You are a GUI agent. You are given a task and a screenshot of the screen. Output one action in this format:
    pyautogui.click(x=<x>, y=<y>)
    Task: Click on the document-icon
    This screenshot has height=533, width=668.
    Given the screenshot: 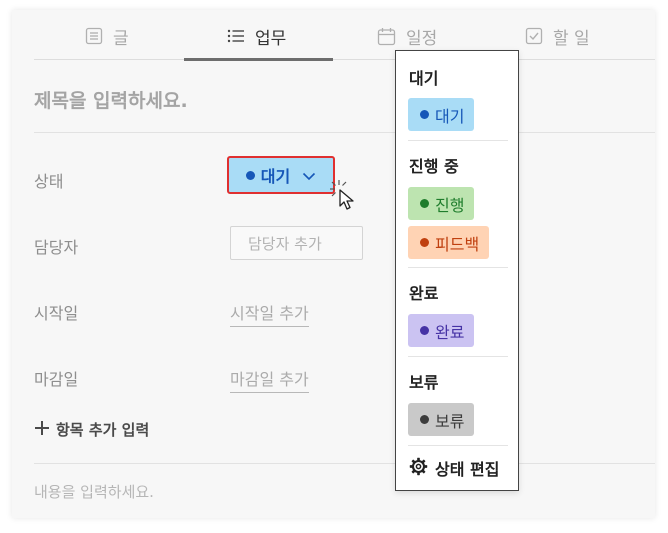 What is the action you would take?
    pyautogui.click(x=94, y=36)
    